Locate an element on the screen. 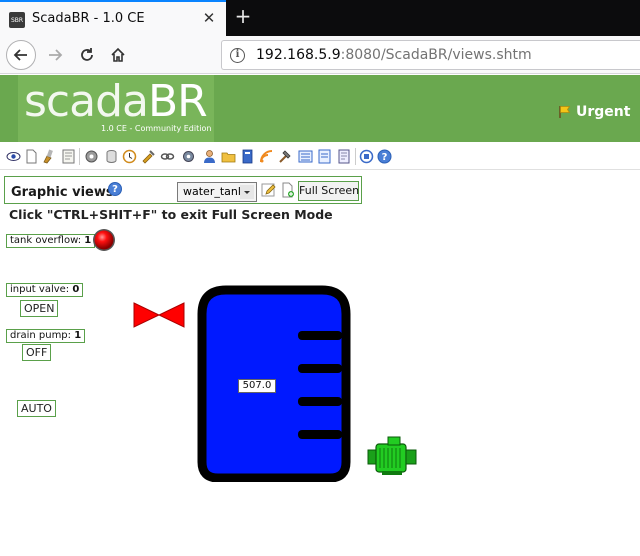 The height and width of the screenshot is (556, 640). logo-text-scada: scada is located at coordinates (86, 101).